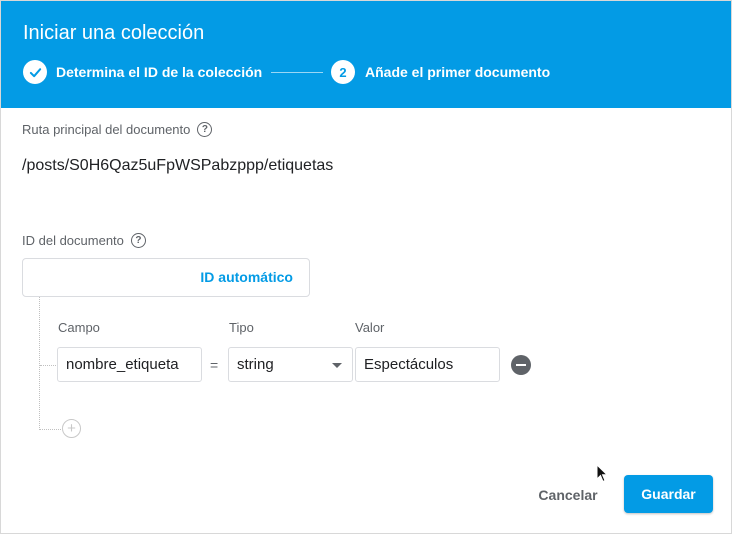 This screenshot has width=732, height=534. I want to click on remove-field-icon, so click(521, 365).